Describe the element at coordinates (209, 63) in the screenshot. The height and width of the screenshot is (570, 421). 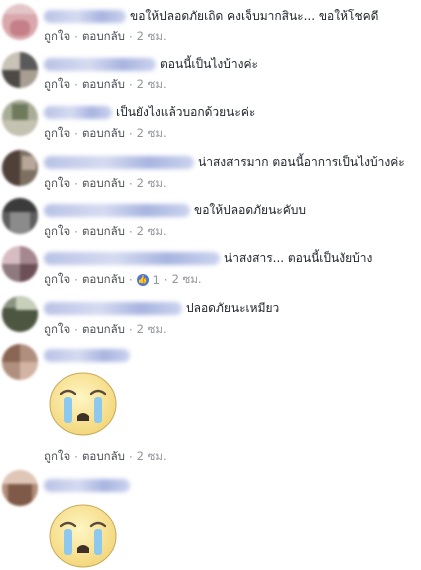
I see `comment-text: ตอนนี้เป็นไงบ้างค่ะ` at that location.